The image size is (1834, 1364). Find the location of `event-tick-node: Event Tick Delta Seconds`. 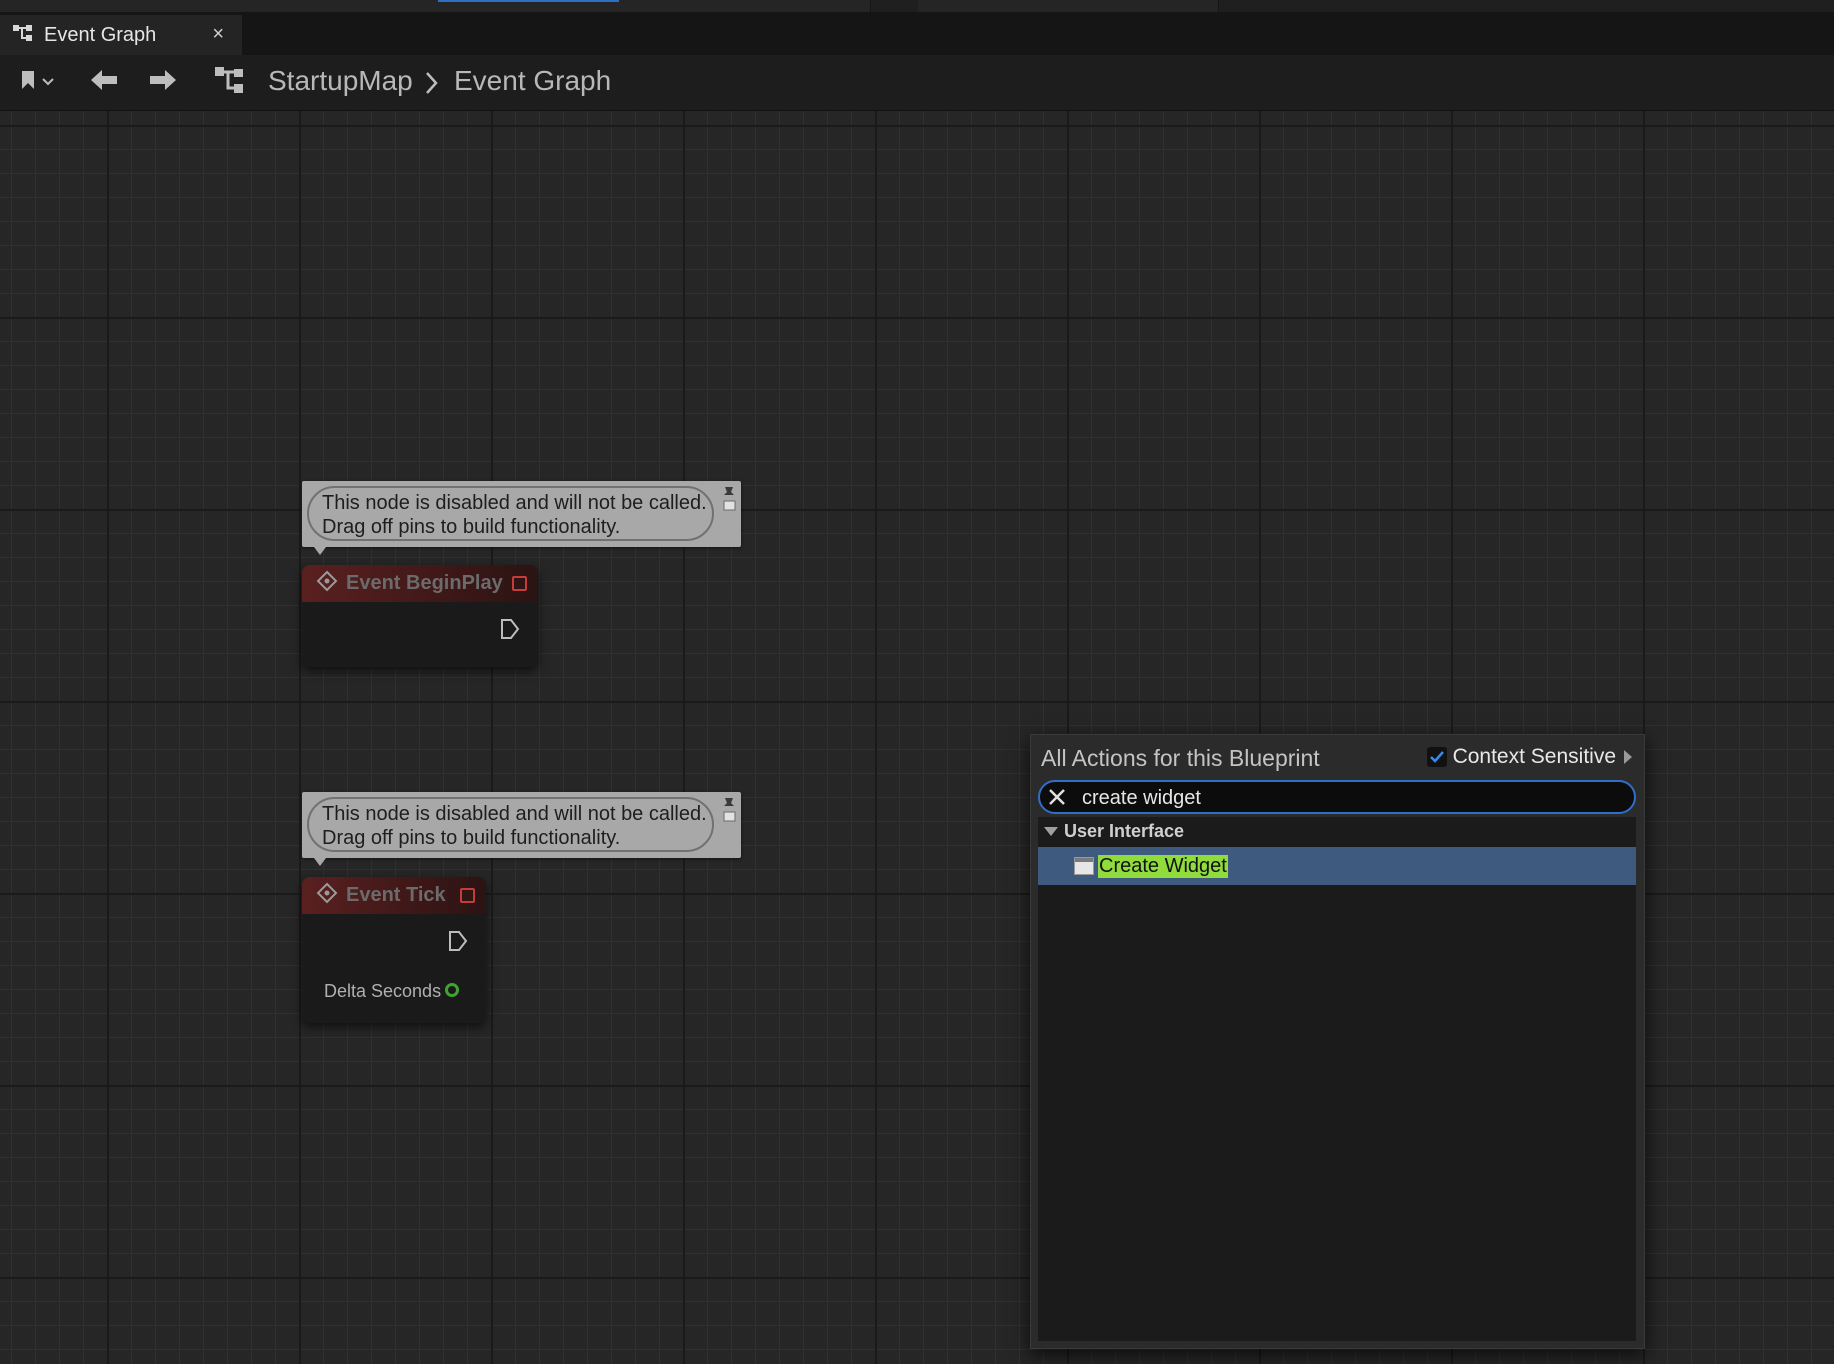

event-tick-node: Event Tick Delta Seconds is located at coordinates (394, 950).